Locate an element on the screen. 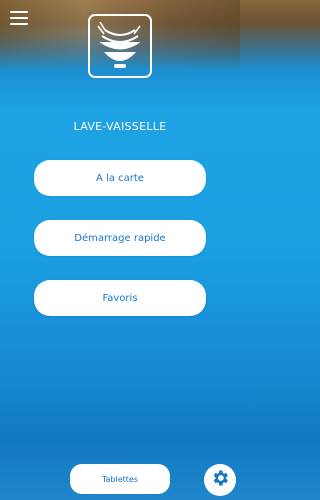 Image resolution: width=320 pixels, height=500 pixels. dishwasher-bowls-logo is located at coordinates (120, 46).